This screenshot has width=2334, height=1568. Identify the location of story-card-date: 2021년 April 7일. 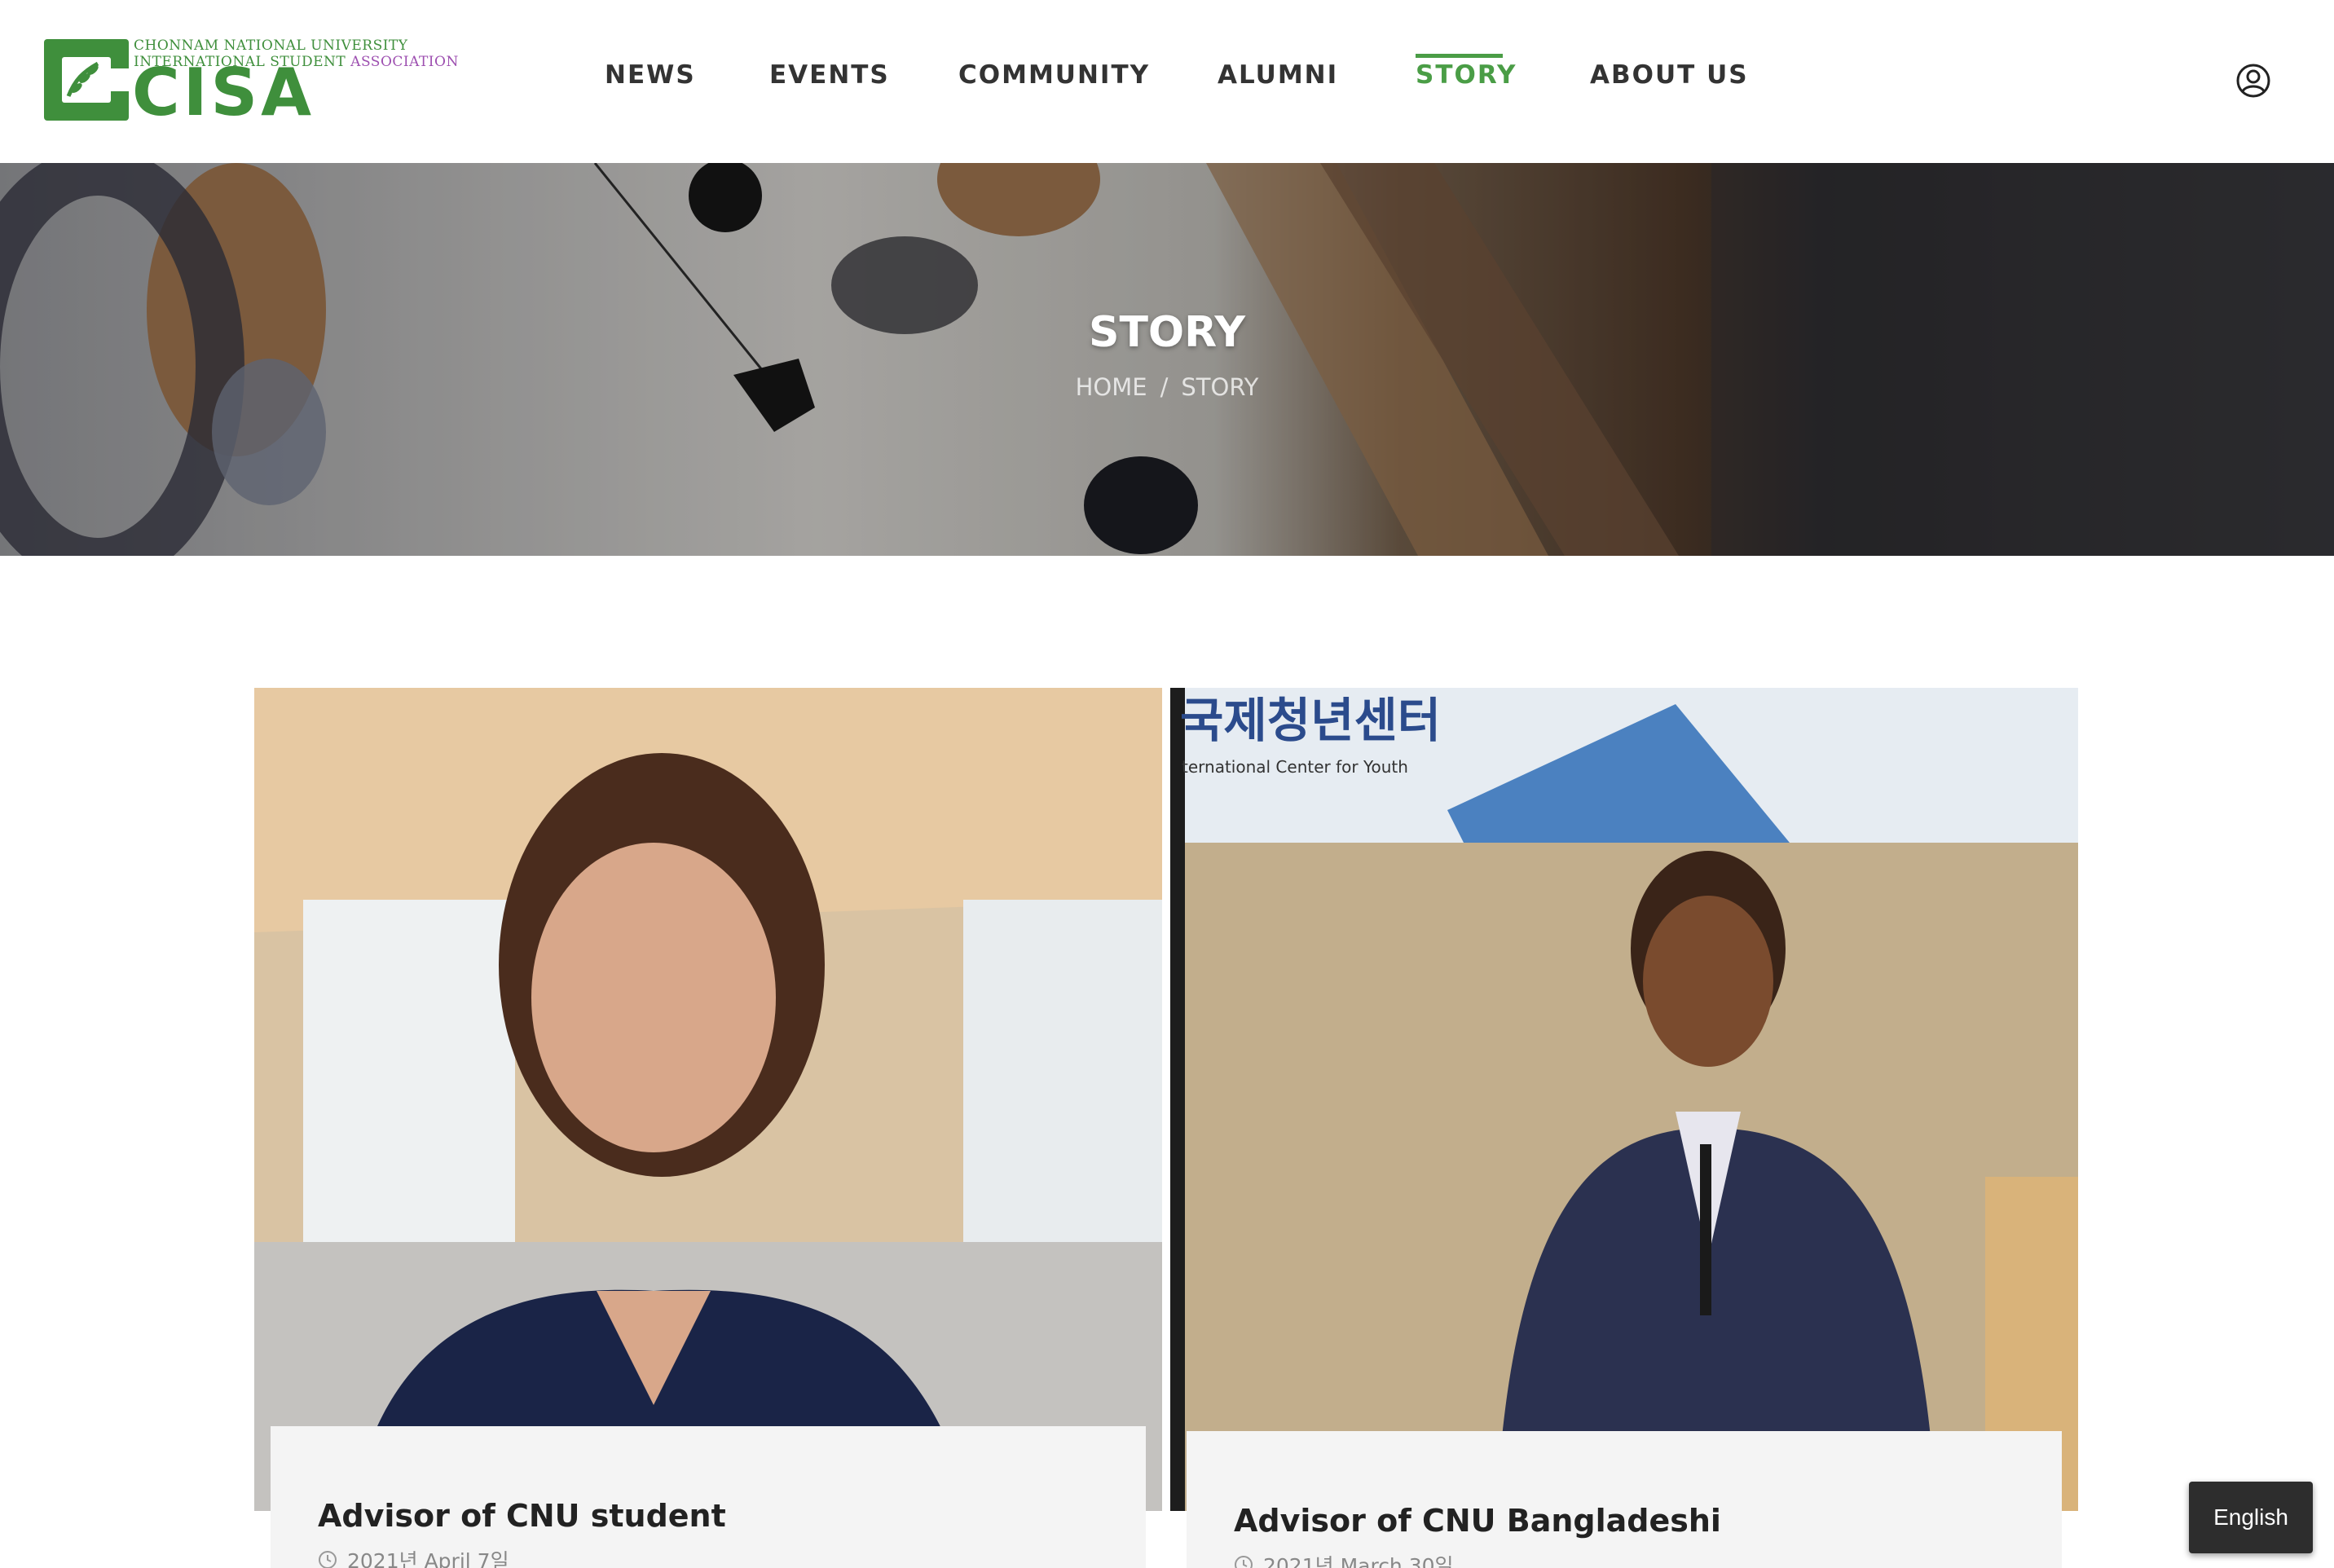
(413, 1556).